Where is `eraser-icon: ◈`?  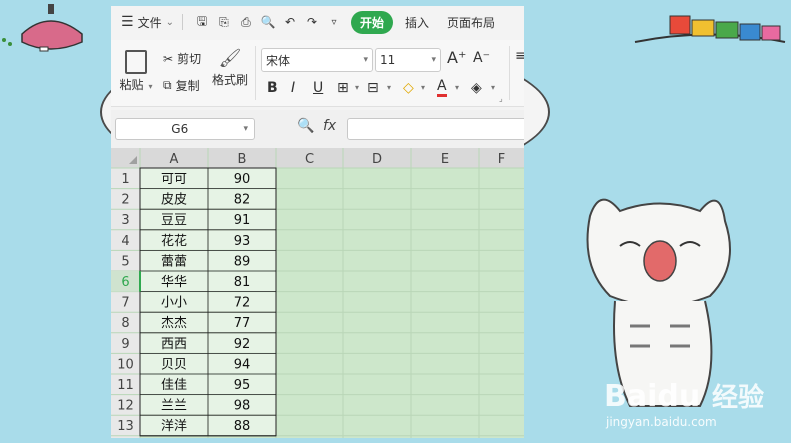 eraser-icon: ◈ is located at coordinates (476, 88).